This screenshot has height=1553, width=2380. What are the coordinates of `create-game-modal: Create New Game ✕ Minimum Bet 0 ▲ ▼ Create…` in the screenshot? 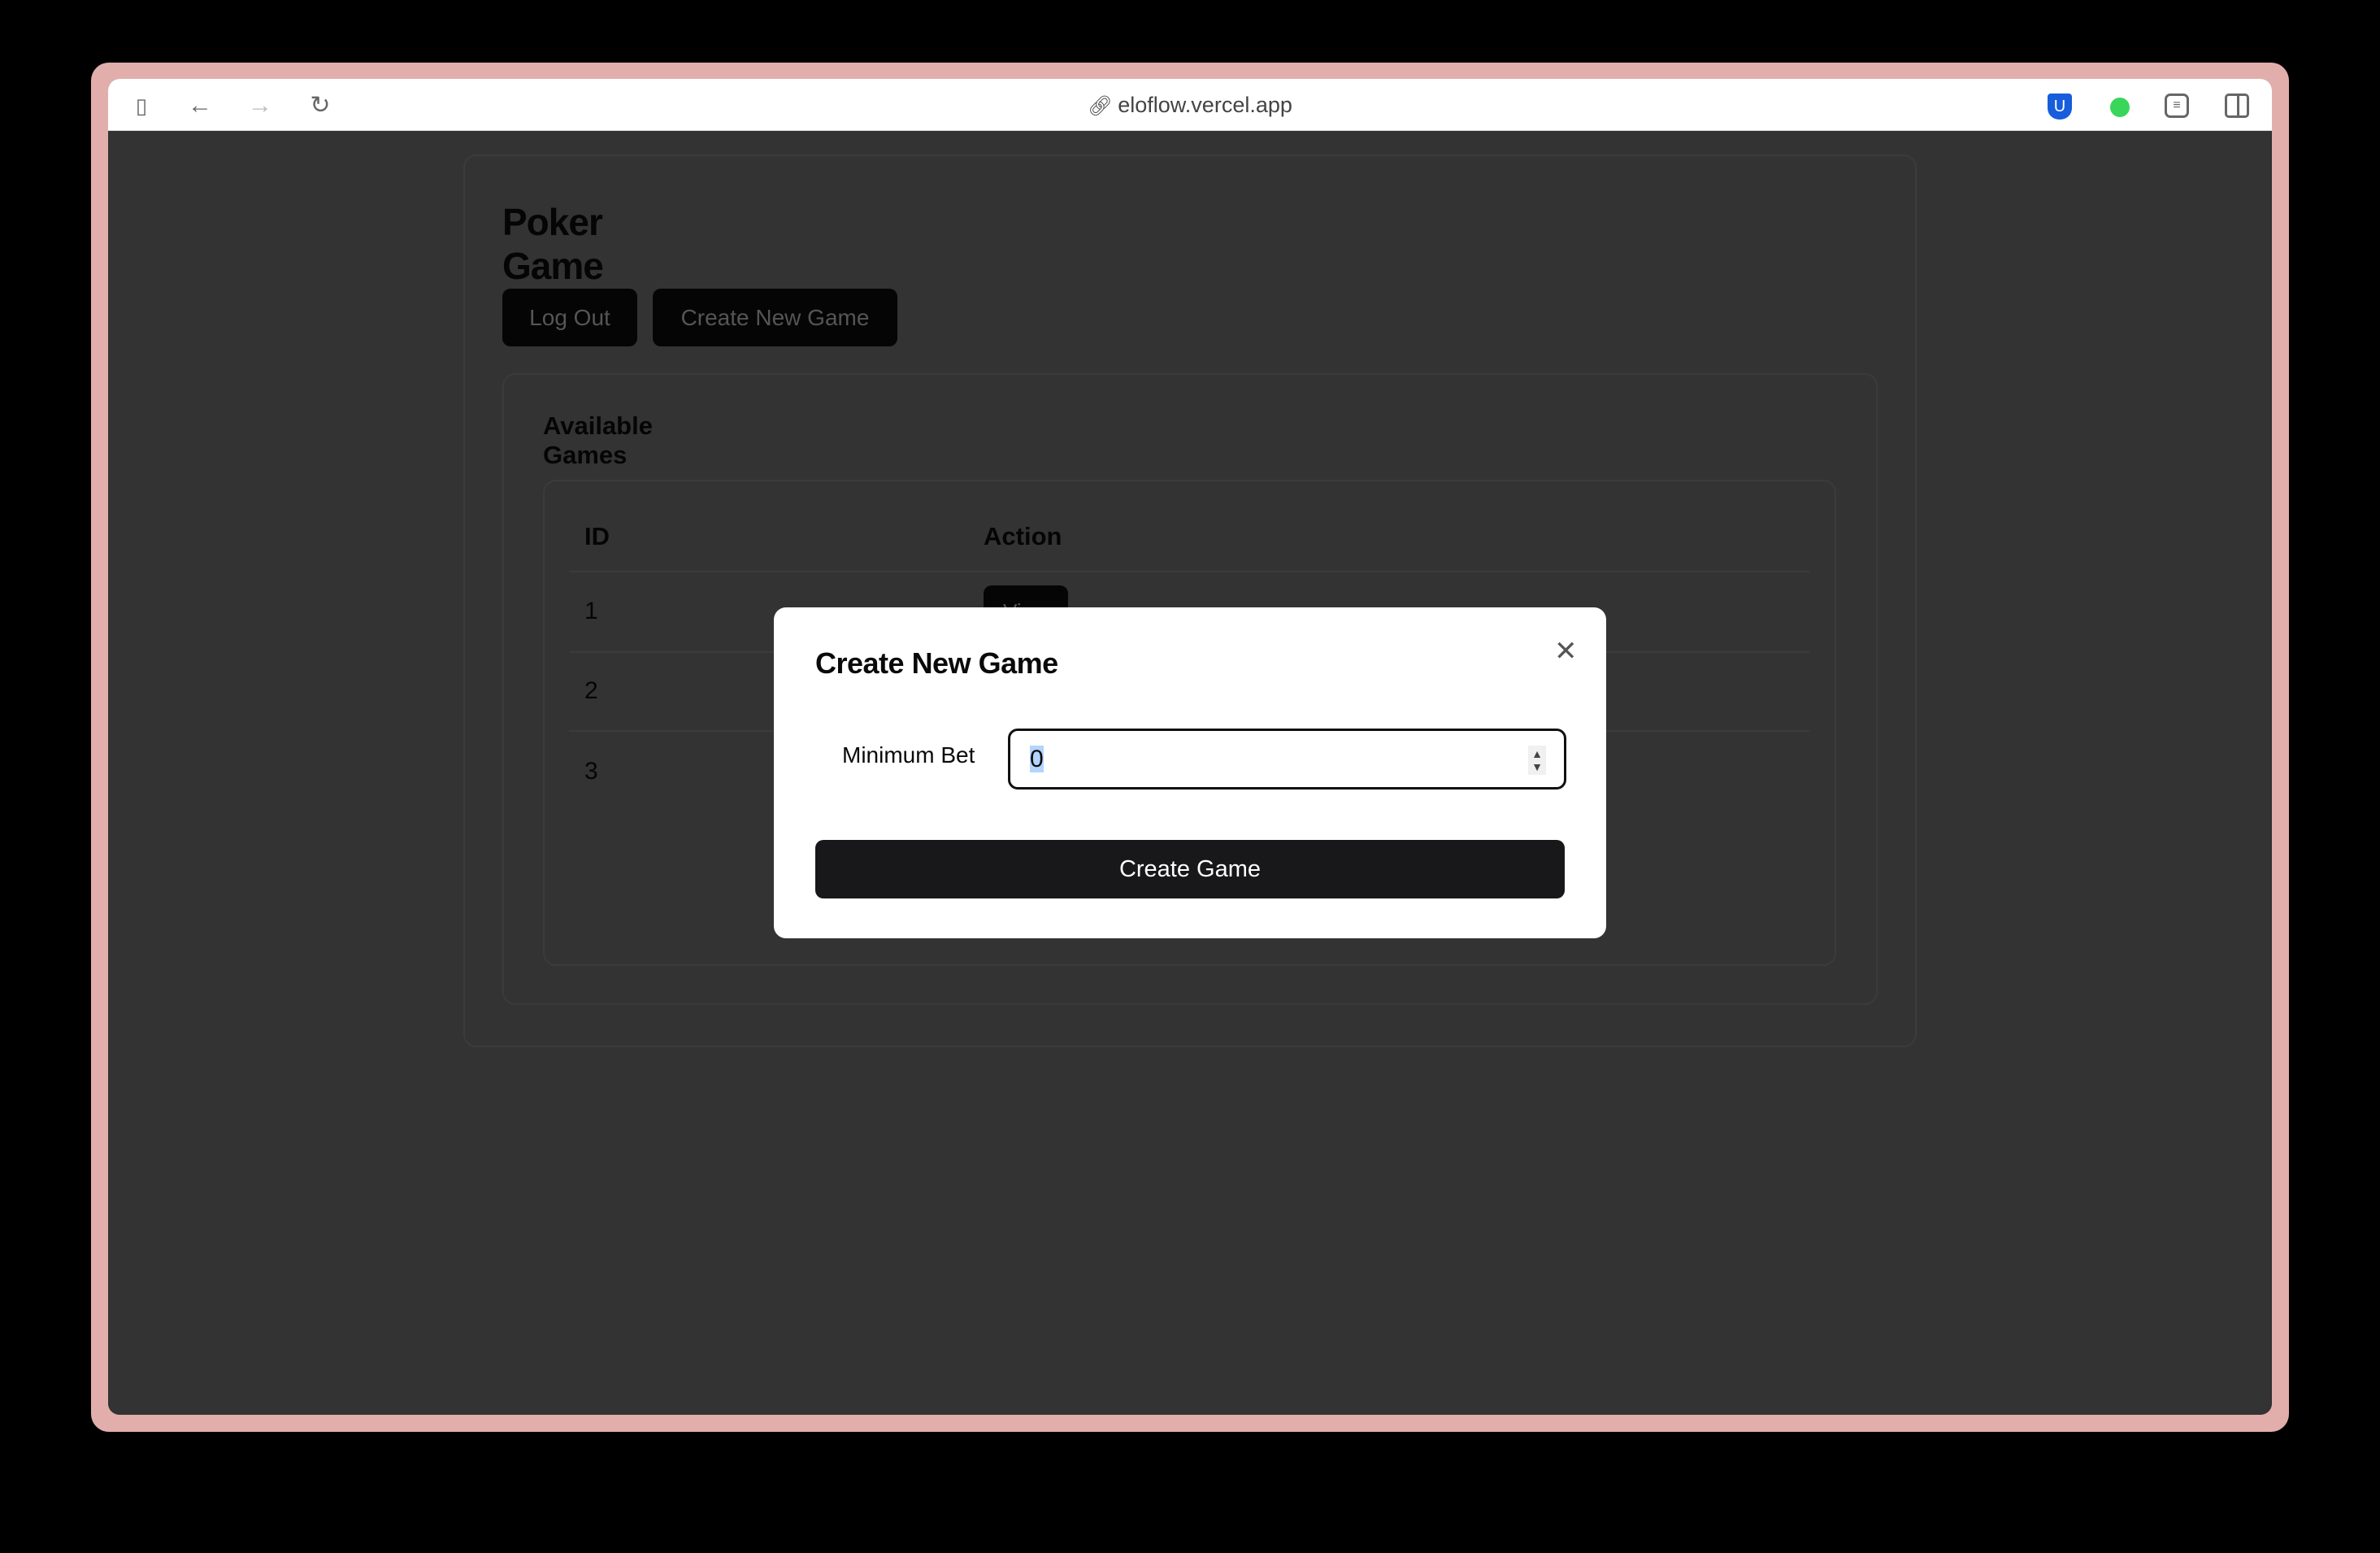 It's located at (1190, 772).